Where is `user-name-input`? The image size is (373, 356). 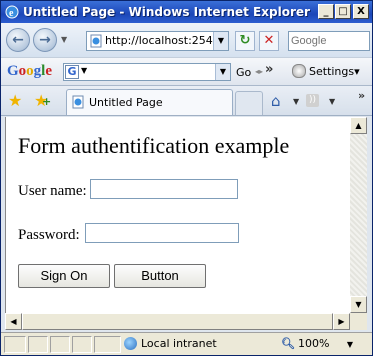 user-name-input is located at coordinates (164, 189).